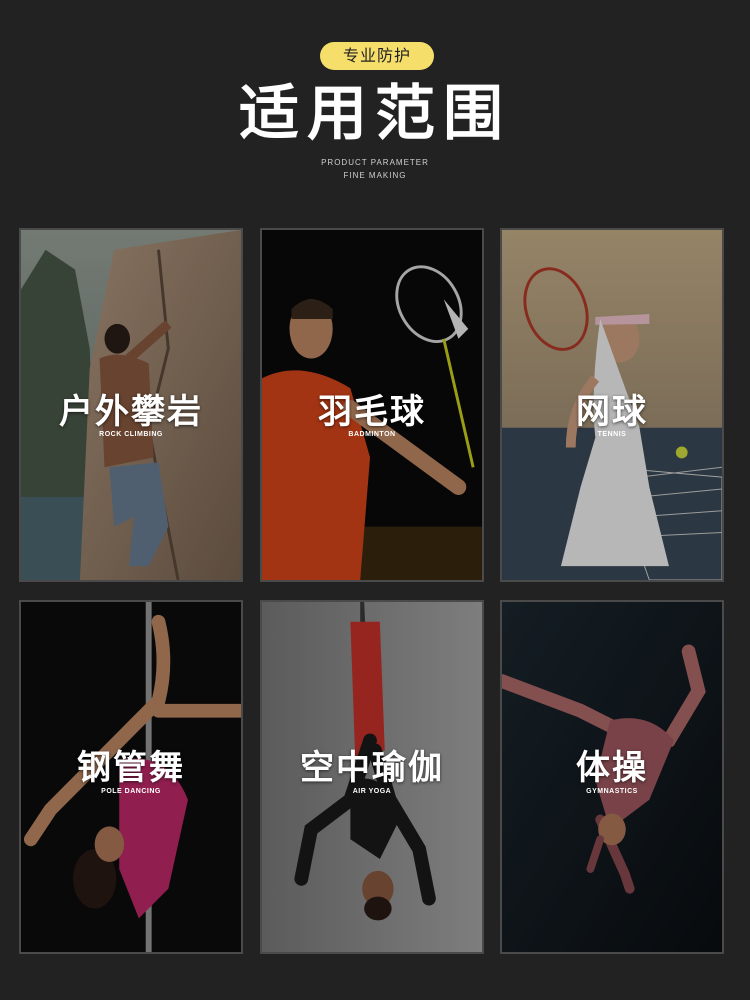 The height and width of the screenshot is (1000, 750). What do you see at coordinates (612, 434) in the screenshot?
I see `card-title-en: TENNIS` at bounding box center [612, 434].